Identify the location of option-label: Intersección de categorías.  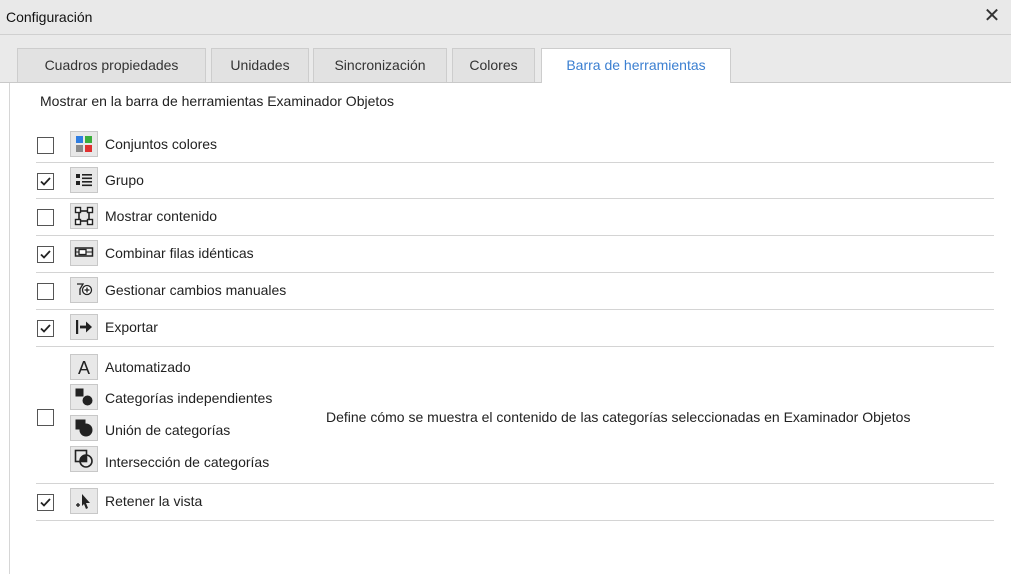
(187, 462).